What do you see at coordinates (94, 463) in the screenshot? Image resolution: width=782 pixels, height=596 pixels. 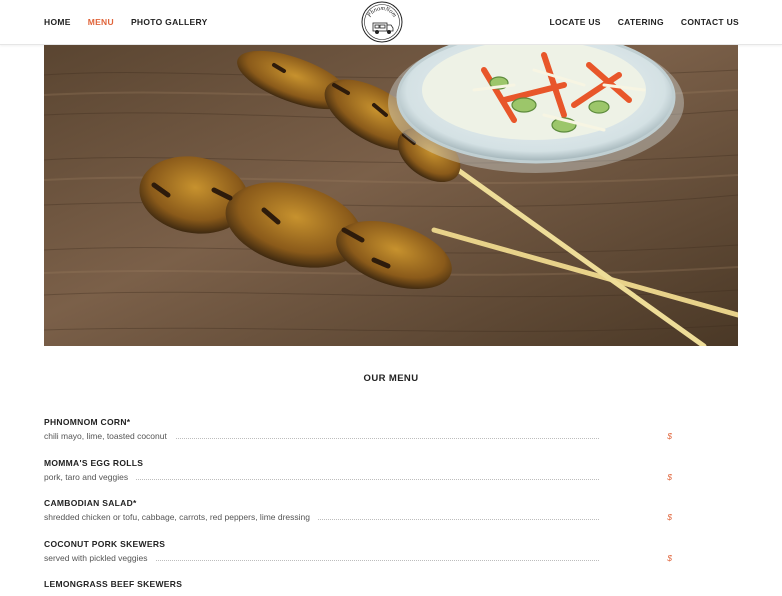 I see `menu-item-name: MOMMA'S EGG ROLLS` at bounding box center [94, 463].